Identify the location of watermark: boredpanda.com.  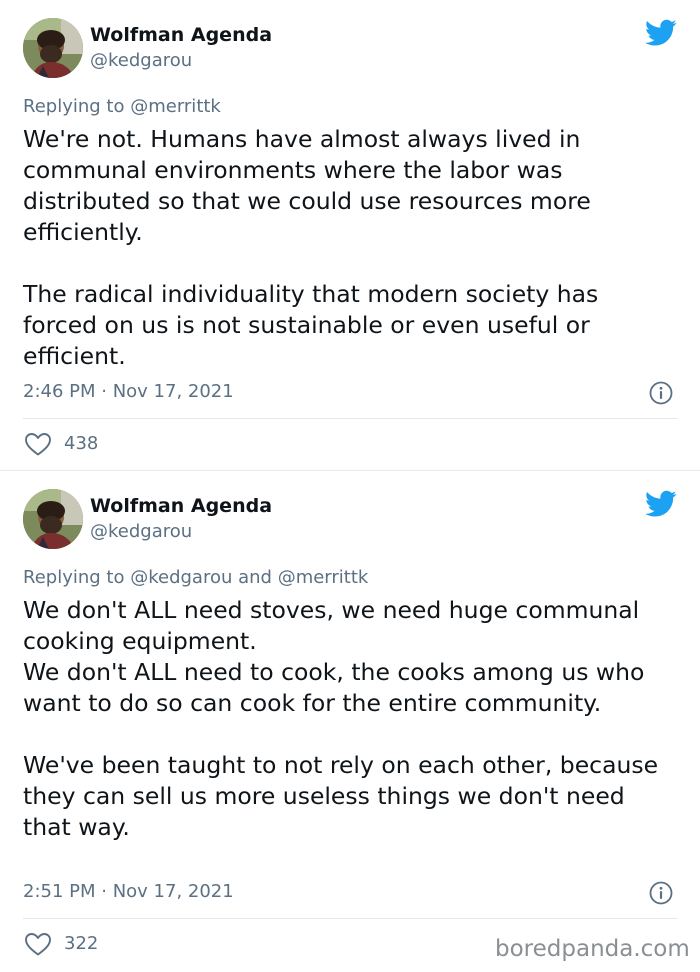
(592, 949).